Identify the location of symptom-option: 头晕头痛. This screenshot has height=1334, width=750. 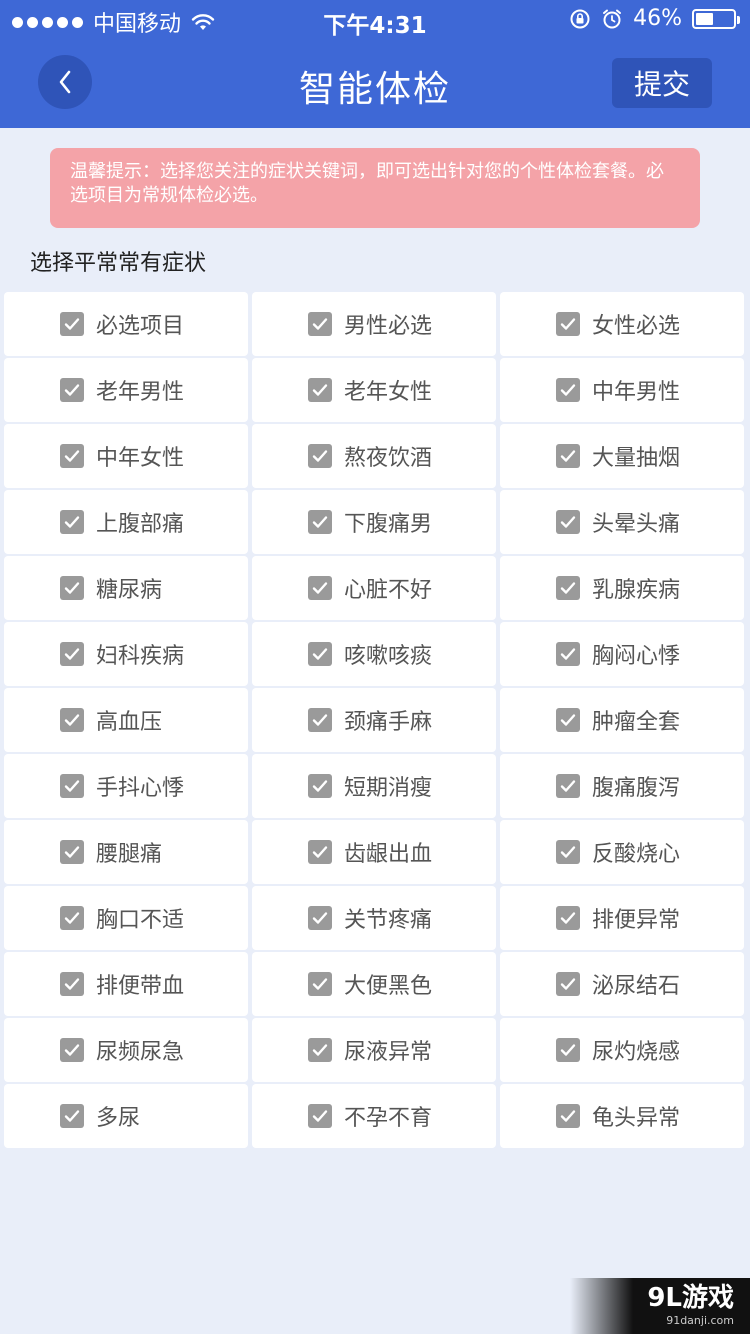
(622, 522).